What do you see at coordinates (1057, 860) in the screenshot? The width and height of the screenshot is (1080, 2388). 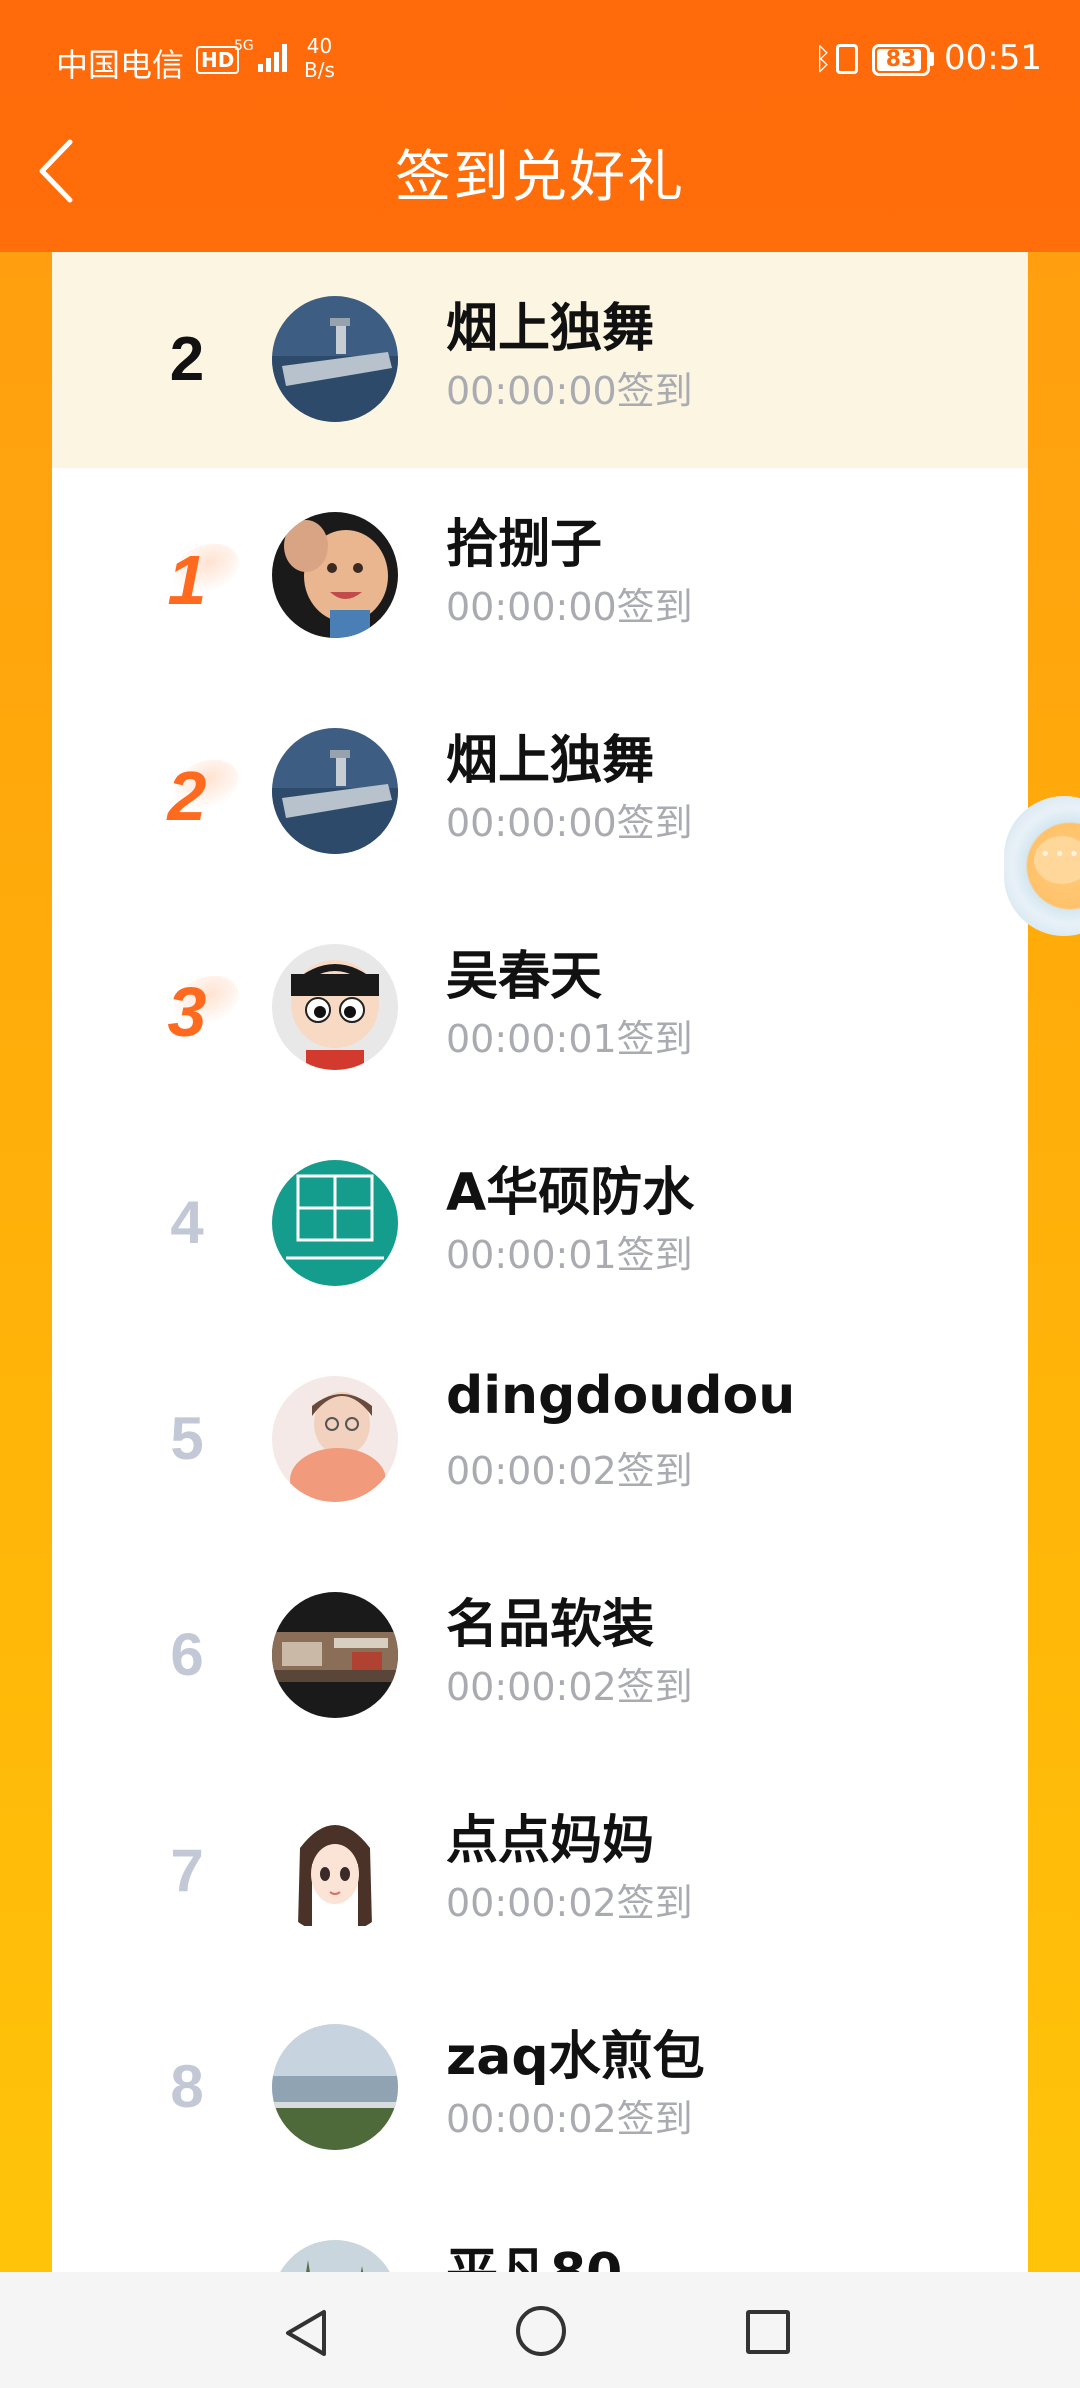 I see `chat-bubble-inner` at bounding box center [1057, 860].